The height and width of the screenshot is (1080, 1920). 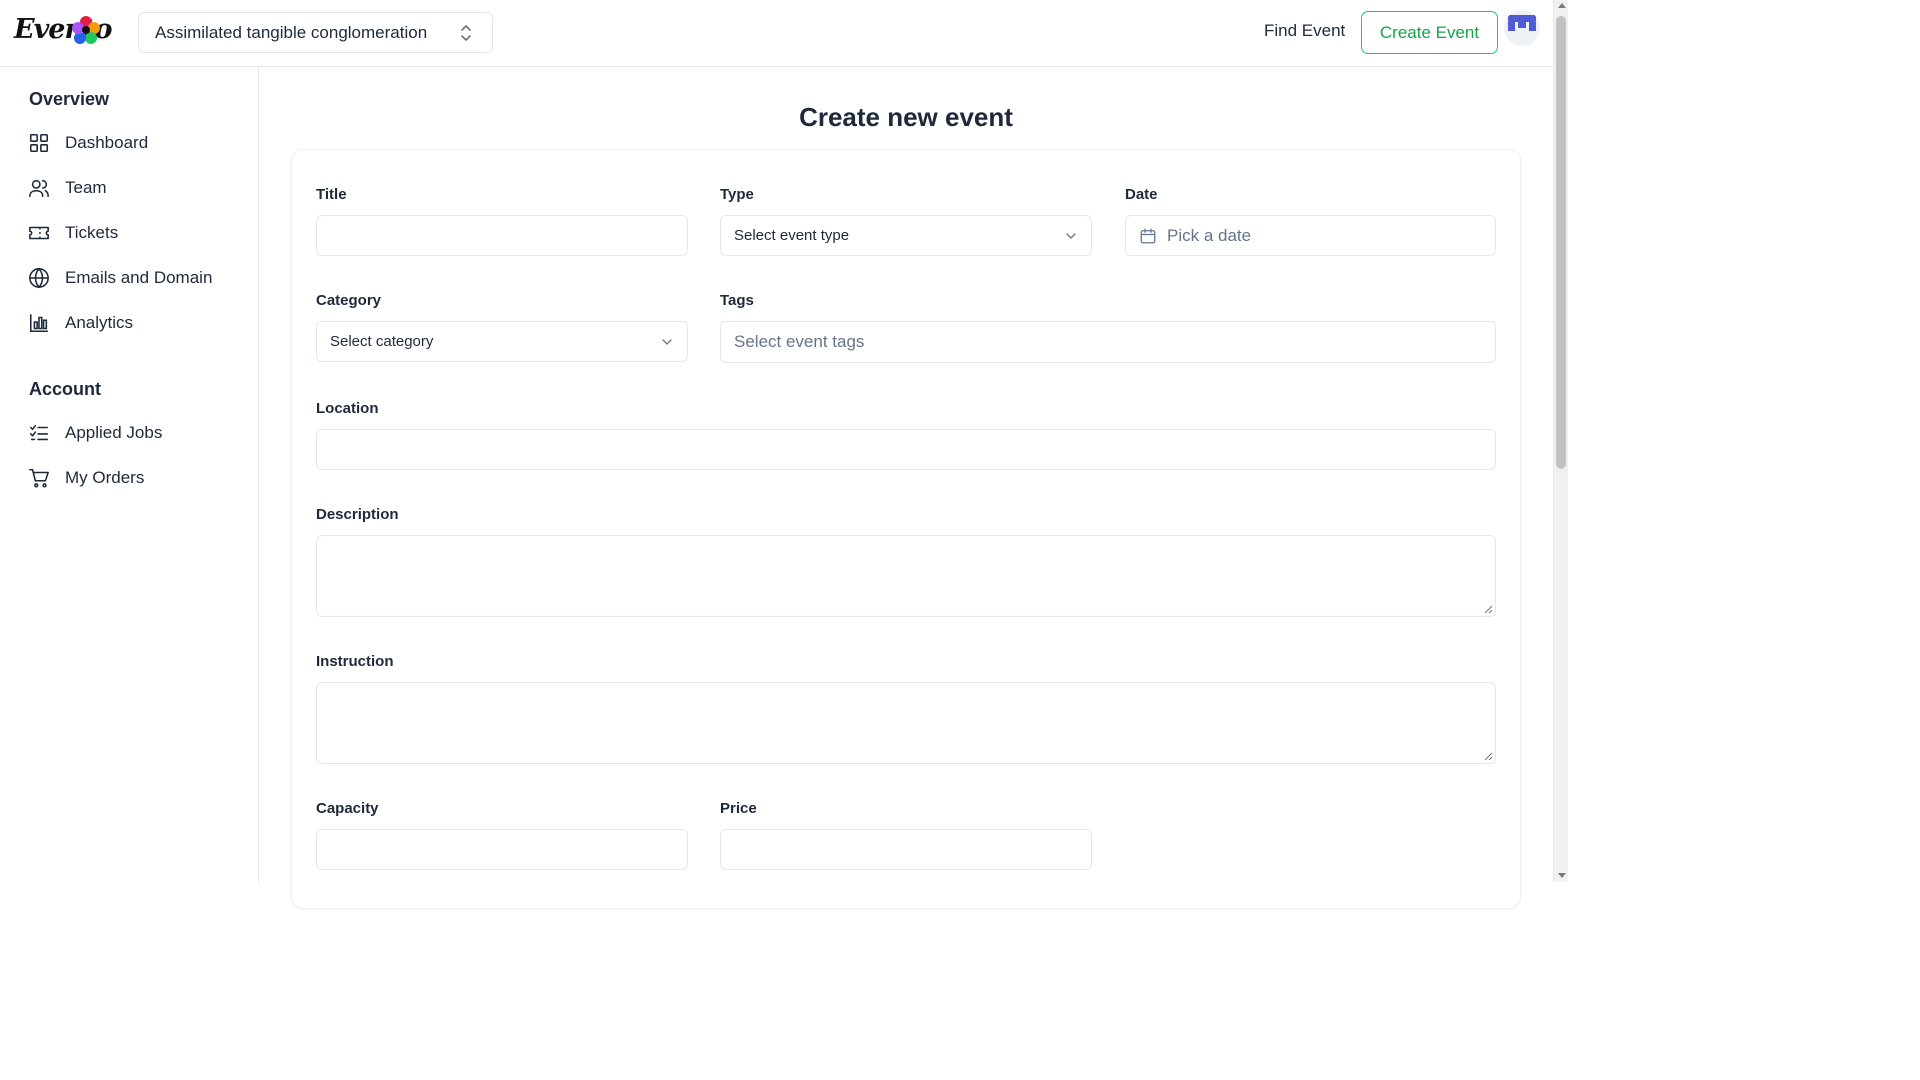 I want to click on sidebar-item-dashboard: Dashboard, so click(x=135, y=143).